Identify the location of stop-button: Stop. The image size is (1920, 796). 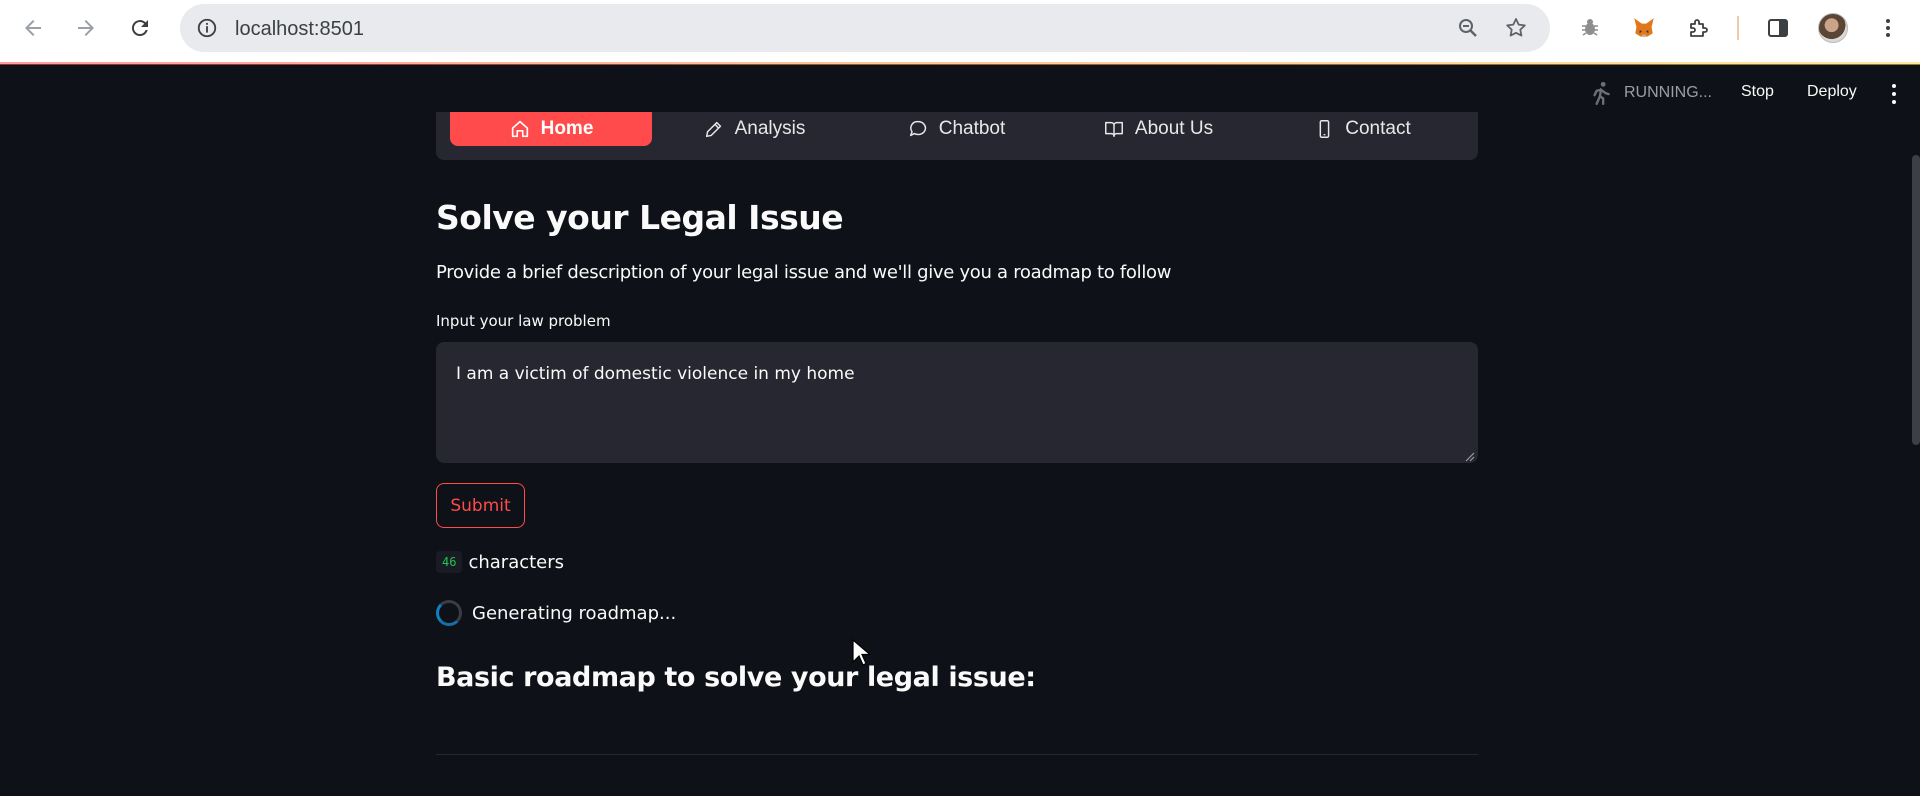
(1757, 92).